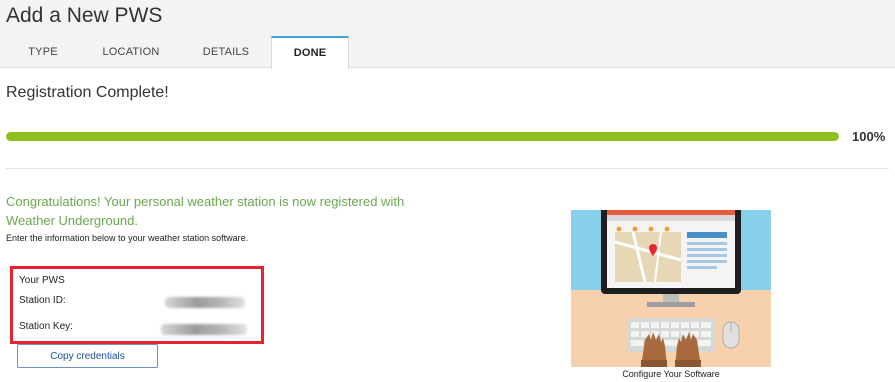  I want to click on progress-bar, so click(422, 136).